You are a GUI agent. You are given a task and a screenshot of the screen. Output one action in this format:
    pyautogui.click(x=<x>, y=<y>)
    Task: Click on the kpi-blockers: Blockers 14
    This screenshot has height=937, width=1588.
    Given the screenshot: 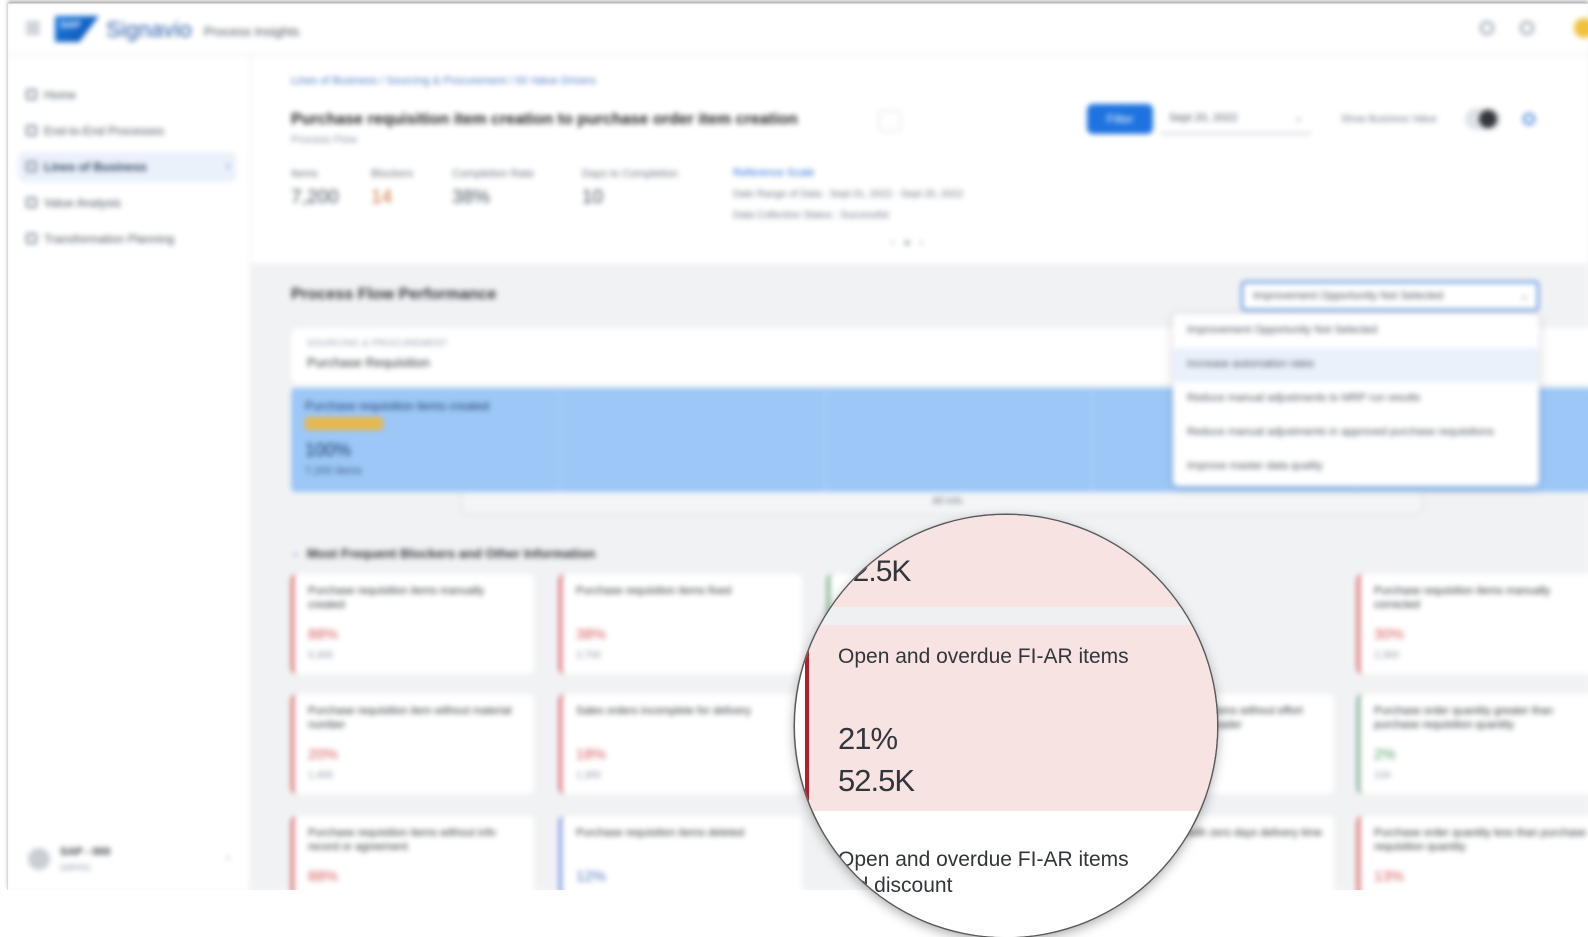 What is the action you would take?
    pyautogui.click(x=392, y=188)
    